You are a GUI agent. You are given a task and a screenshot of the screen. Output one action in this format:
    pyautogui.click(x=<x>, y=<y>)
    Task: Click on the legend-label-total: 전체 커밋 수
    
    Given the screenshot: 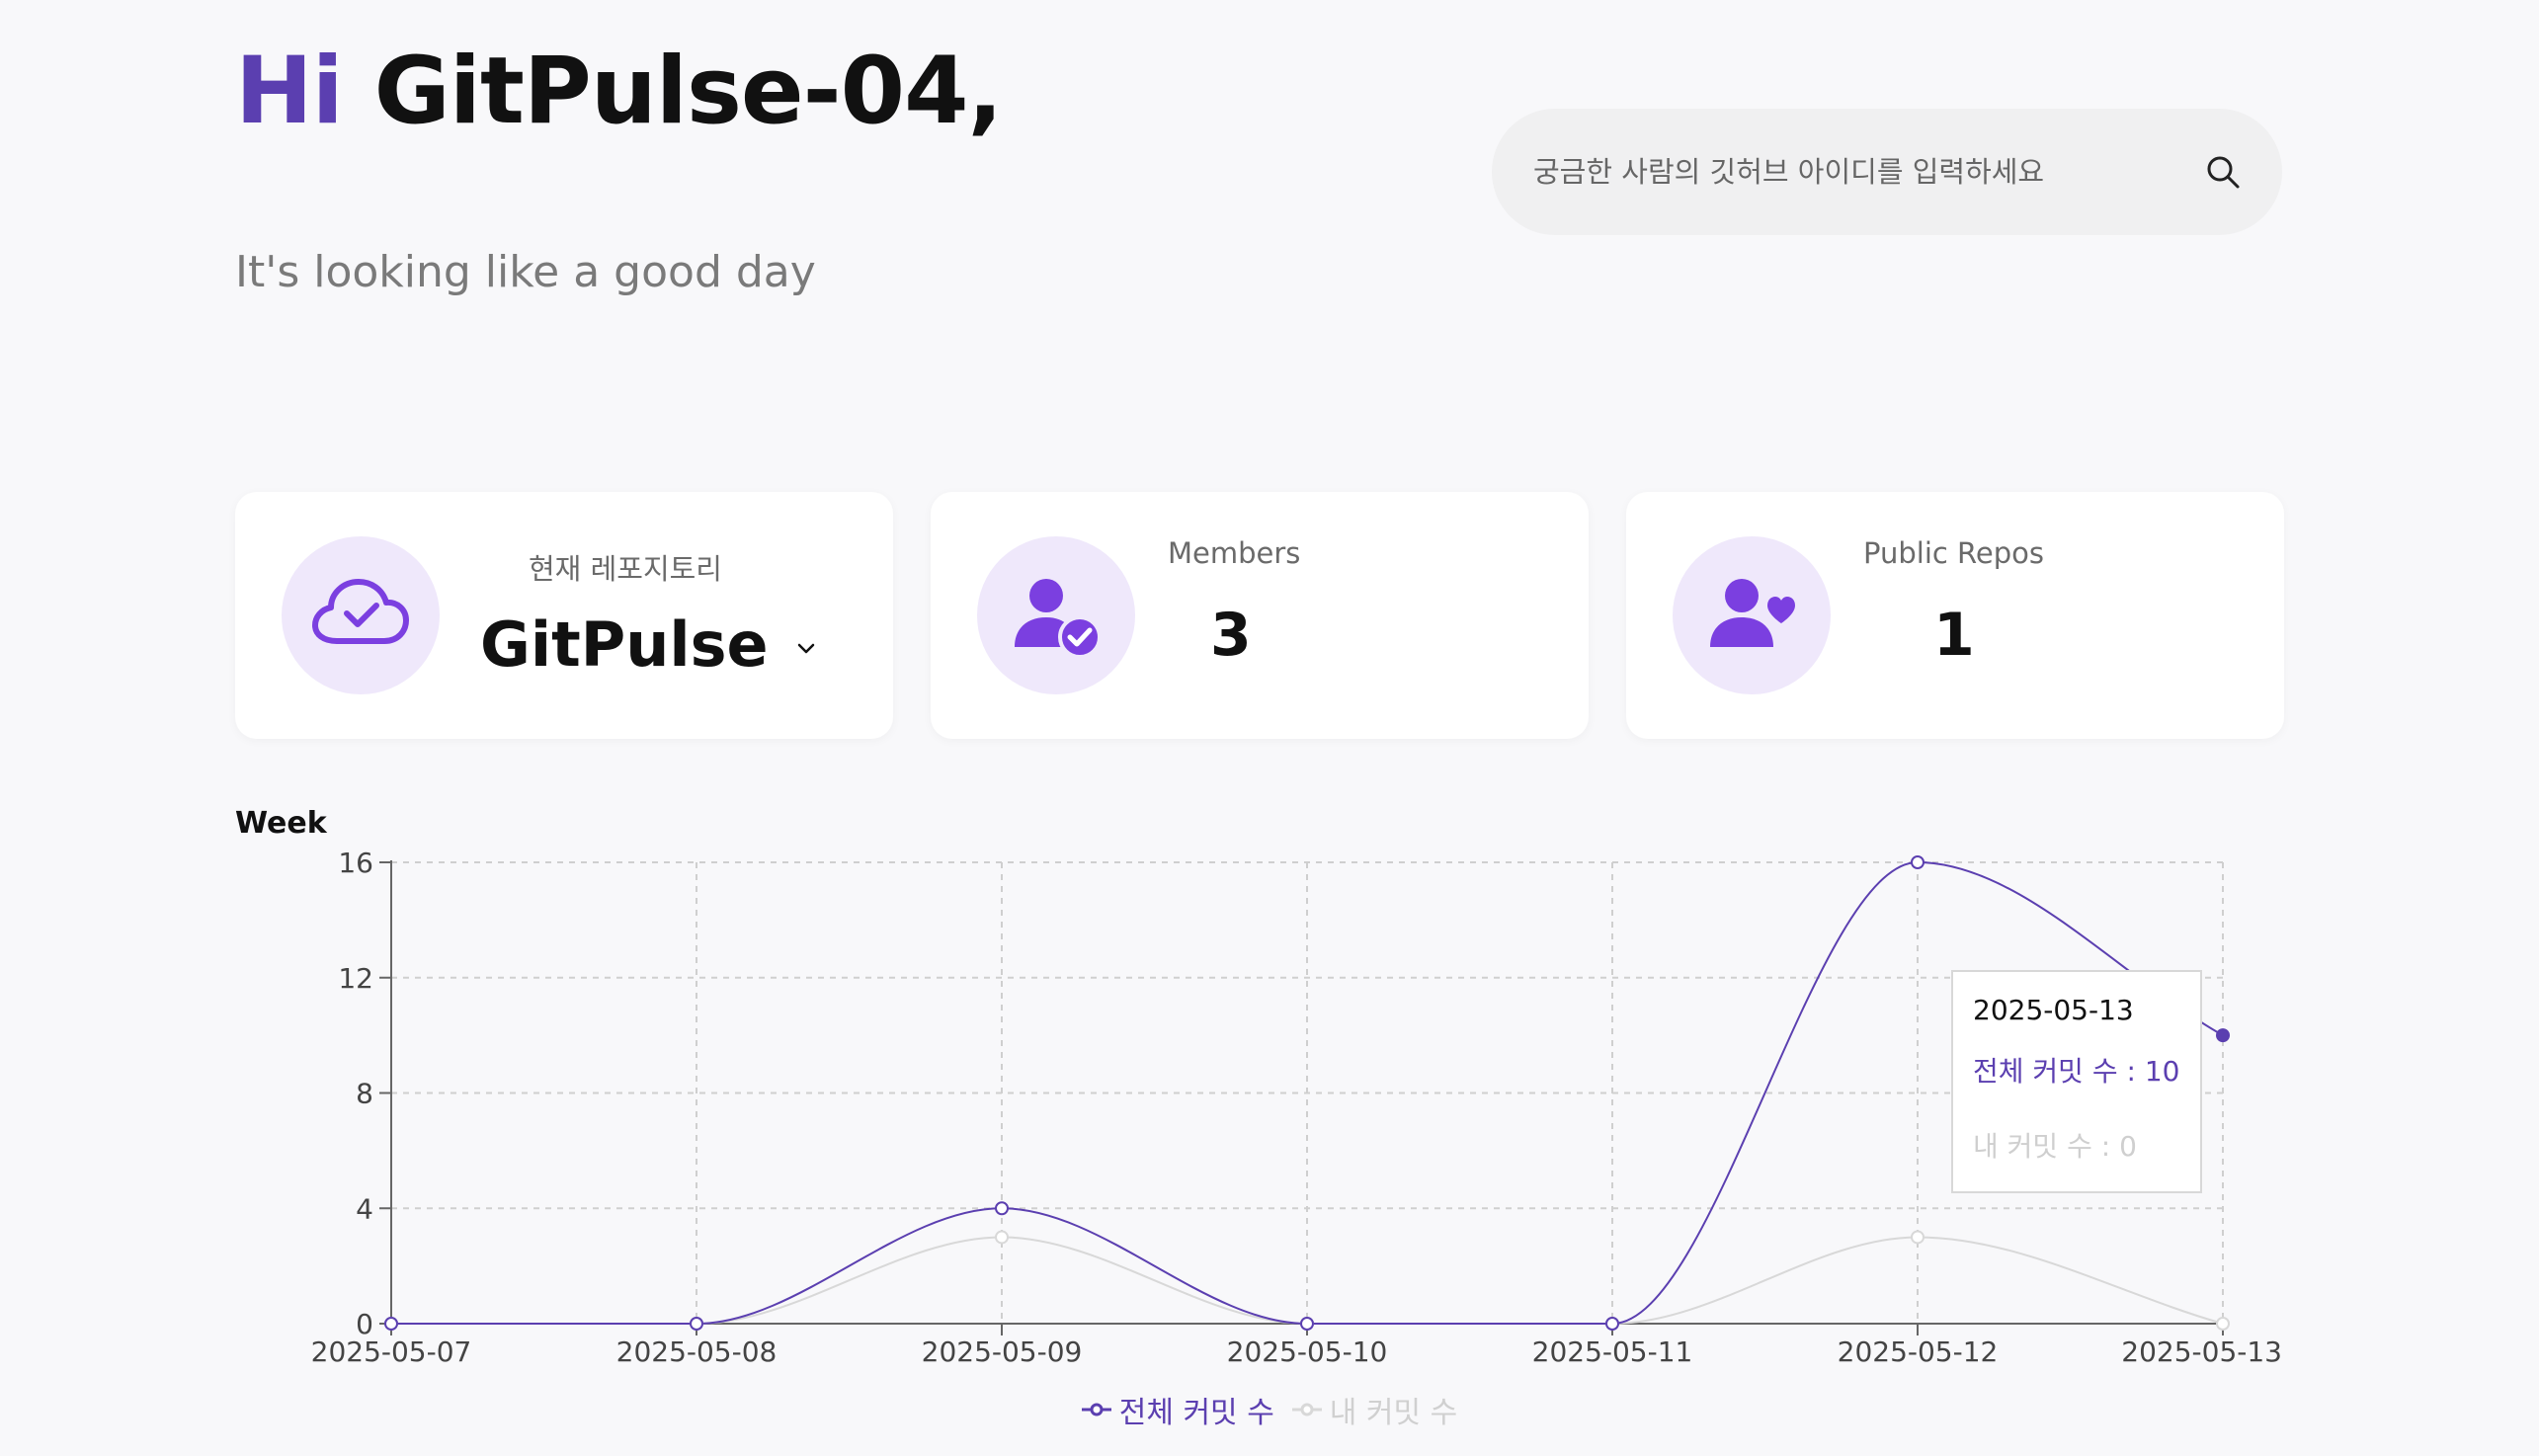 What is the action you would take?
    pyautogui.click(x=1196, y=1413)
    